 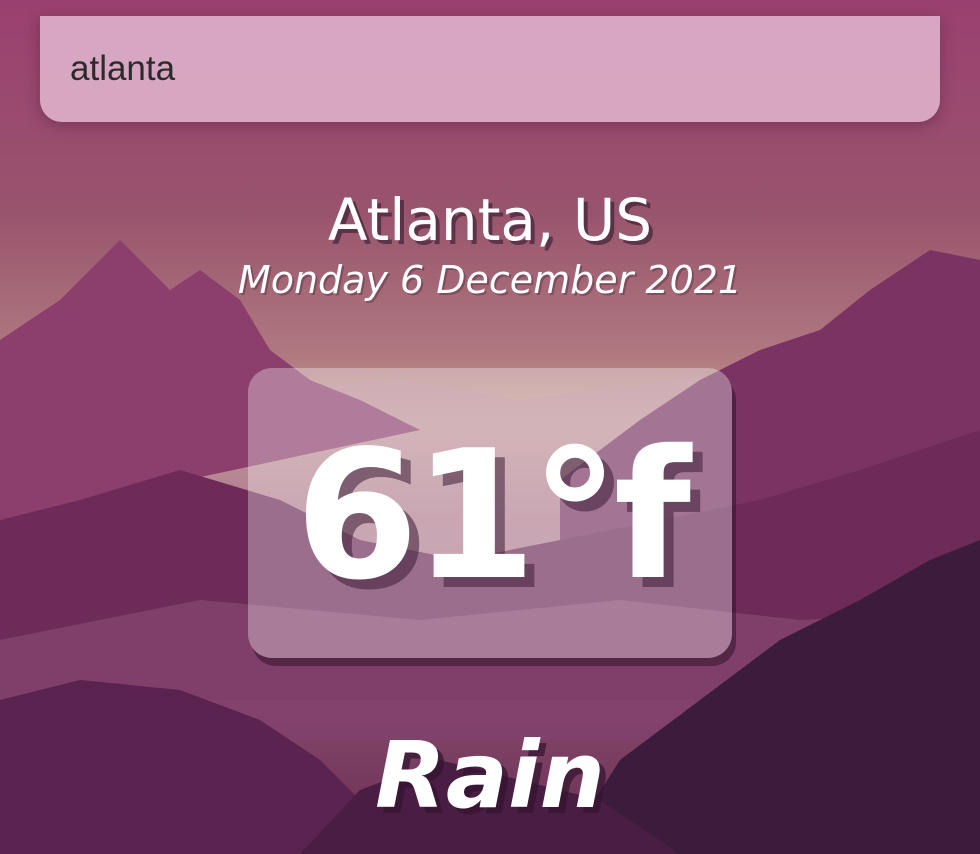 I want to click on temperature-value: 61°f, so click(x=492, y=515).